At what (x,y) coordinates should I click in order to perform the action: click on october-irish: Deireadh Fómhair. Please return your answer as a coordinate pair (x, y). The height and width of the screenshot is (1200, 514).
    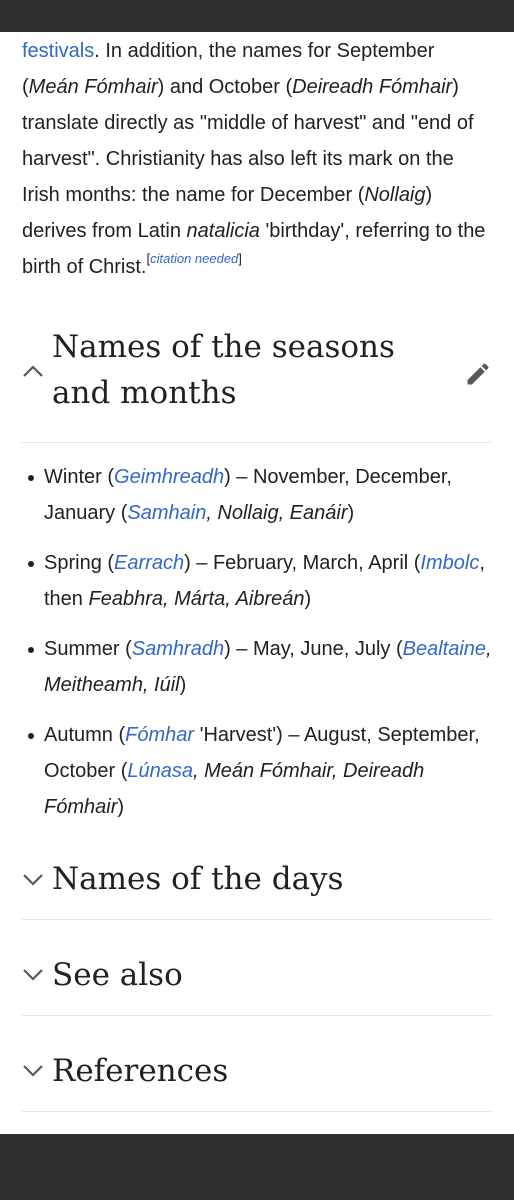
    Looking at the image, I should click on (372, 87).